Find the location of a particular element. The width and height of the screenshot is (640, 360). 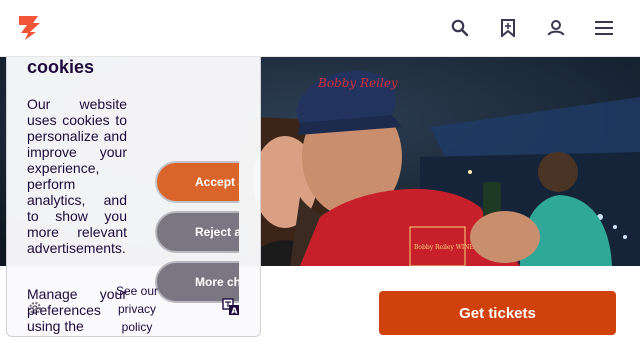

menu-icon is located at coordinates (604, 28).